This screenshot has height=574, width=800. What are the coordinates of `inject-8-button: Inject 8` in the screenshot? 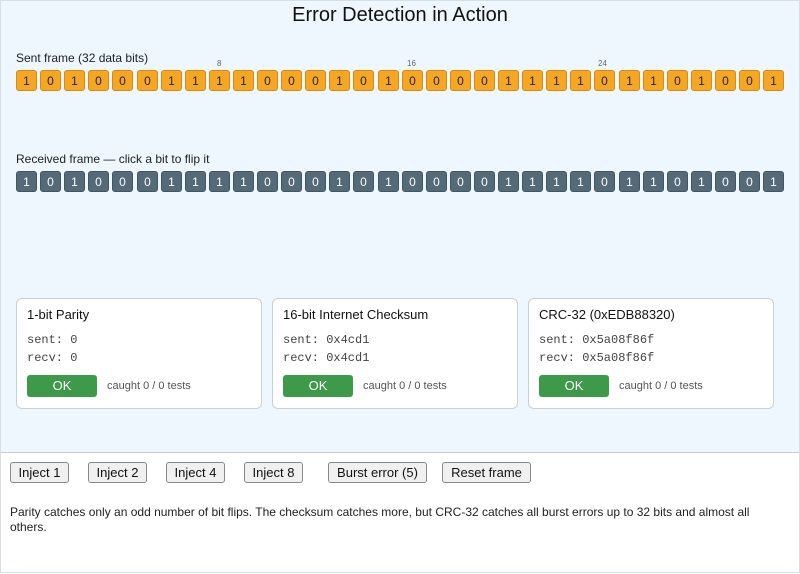 It's located at (273, 472).